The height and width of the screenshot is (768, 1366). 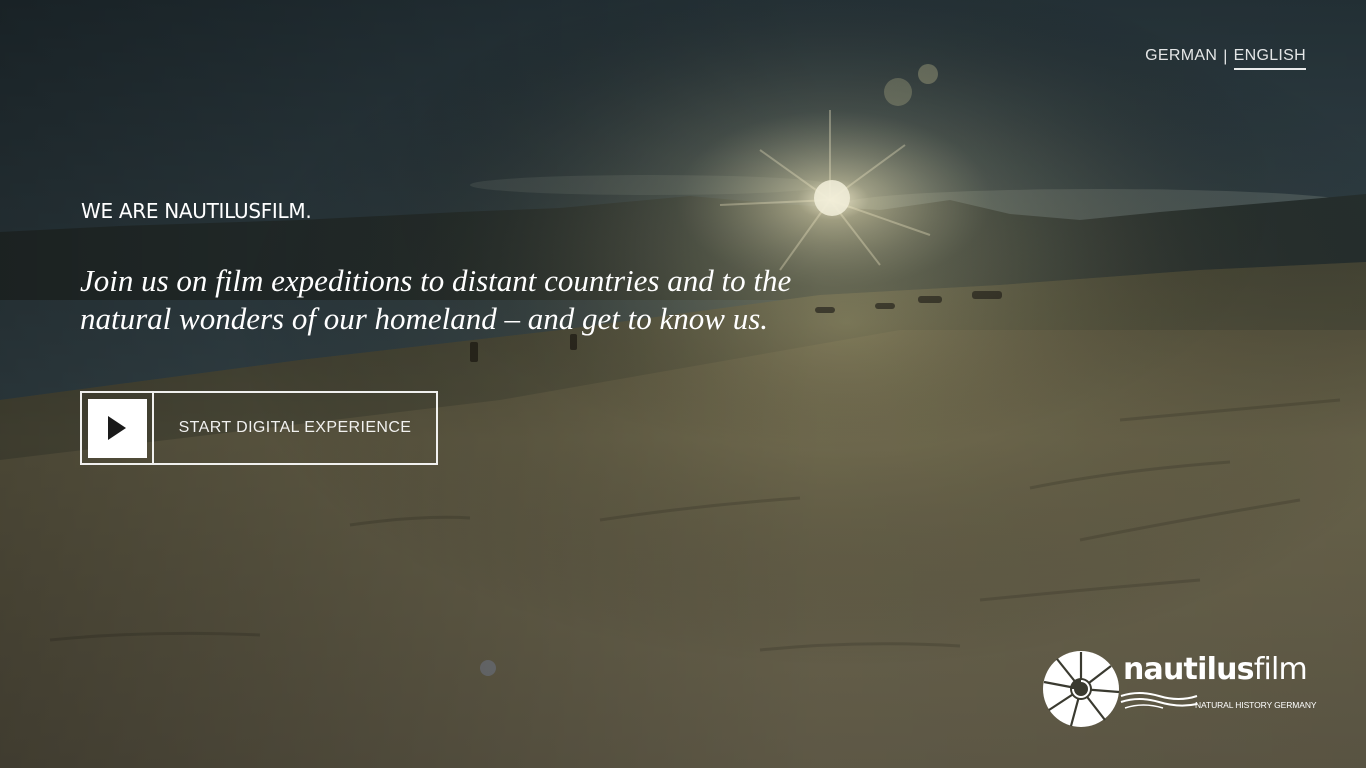 I want to click on start-digital-experience-button: START DIGITAL EXPERIENCE, so click(x=259, y=428).